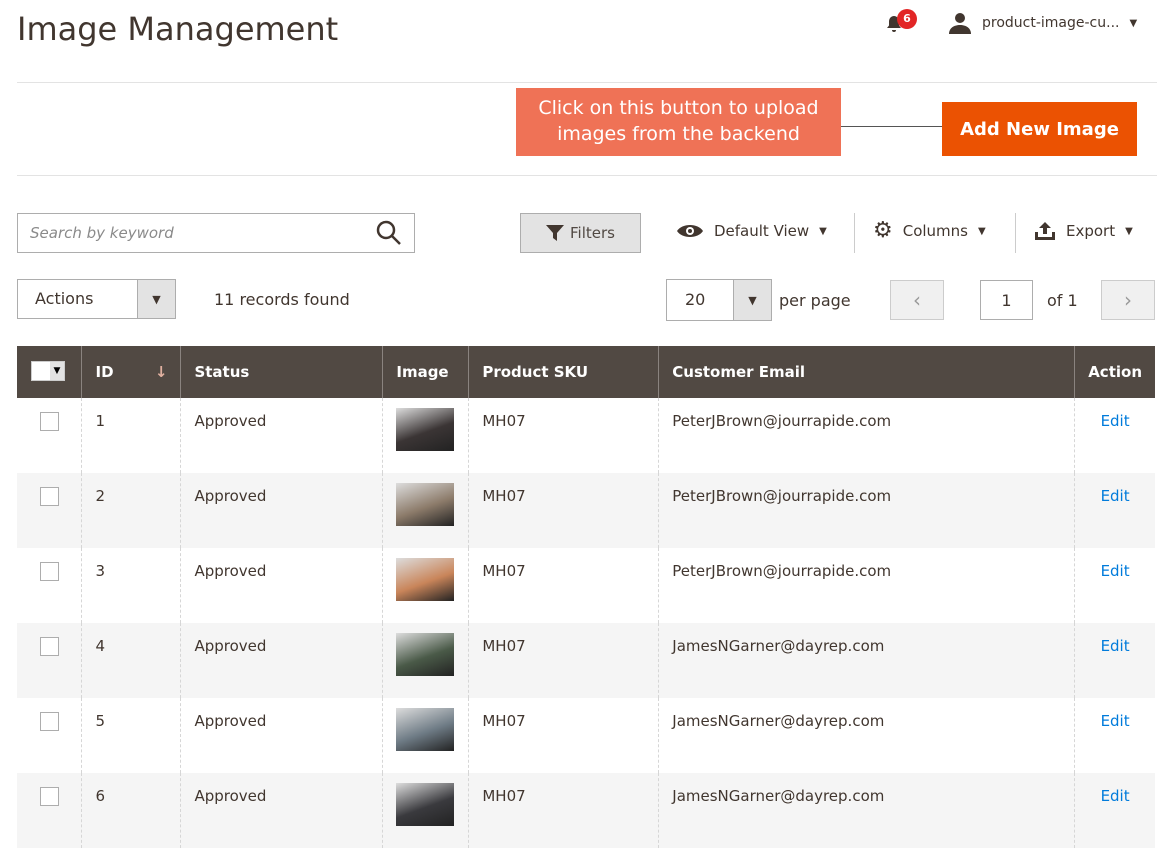  What do you see at coordinates (178, 29) in the screenshot?
I see `page-title: Image Management` at bounding box center [178, 29].